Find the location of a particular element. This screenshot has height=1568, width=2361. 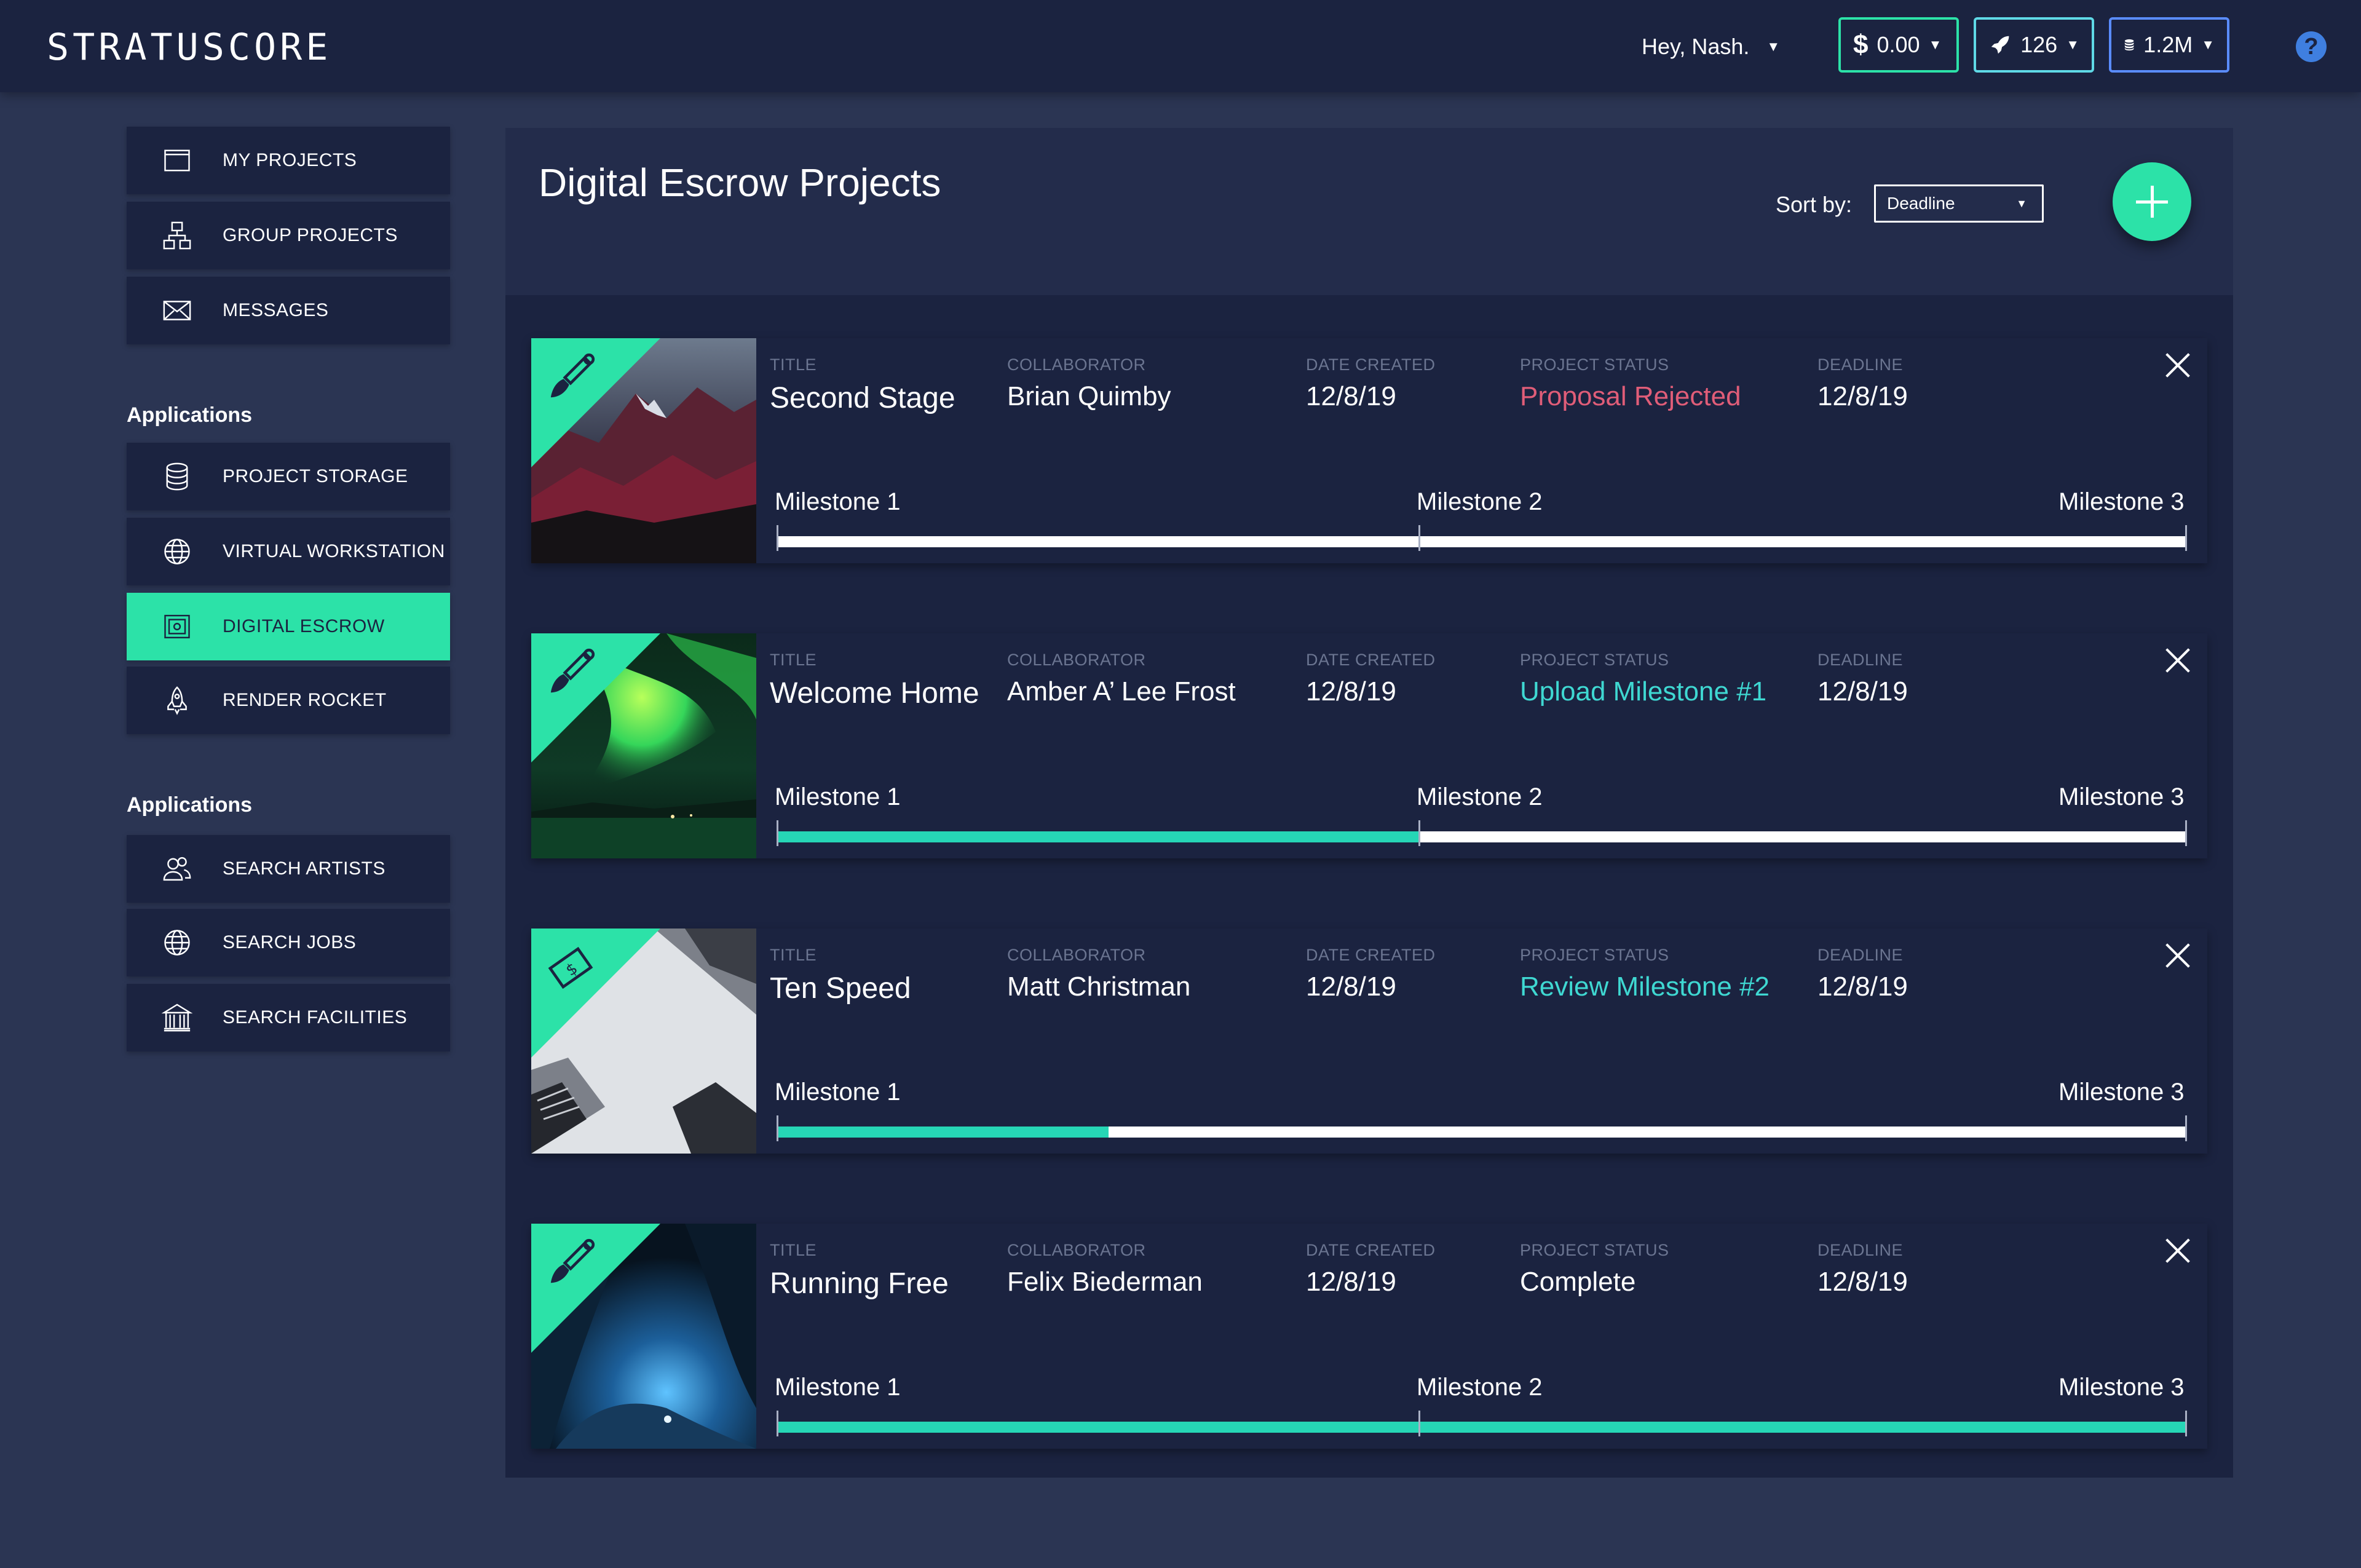

project-deadline: 12/8/19 is located at coordinates (1862, 987).